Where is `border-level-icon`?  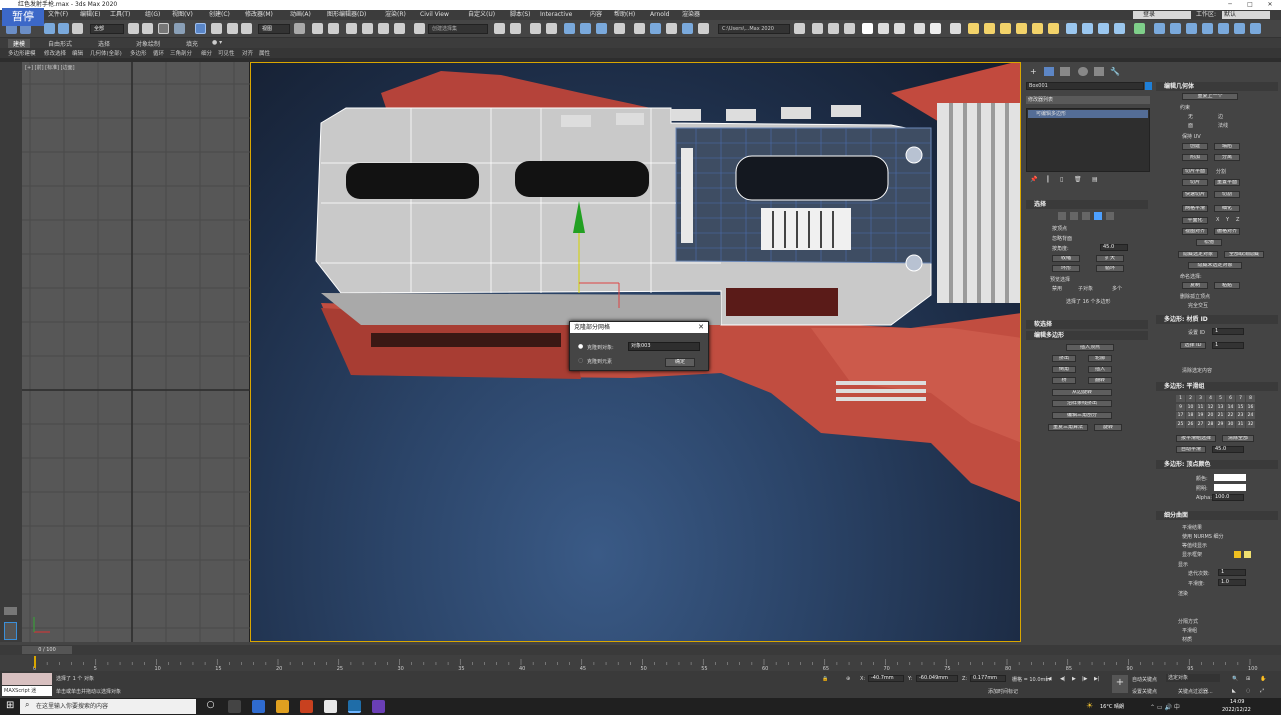 border-level-icon is located at coordinates (1086, 216).